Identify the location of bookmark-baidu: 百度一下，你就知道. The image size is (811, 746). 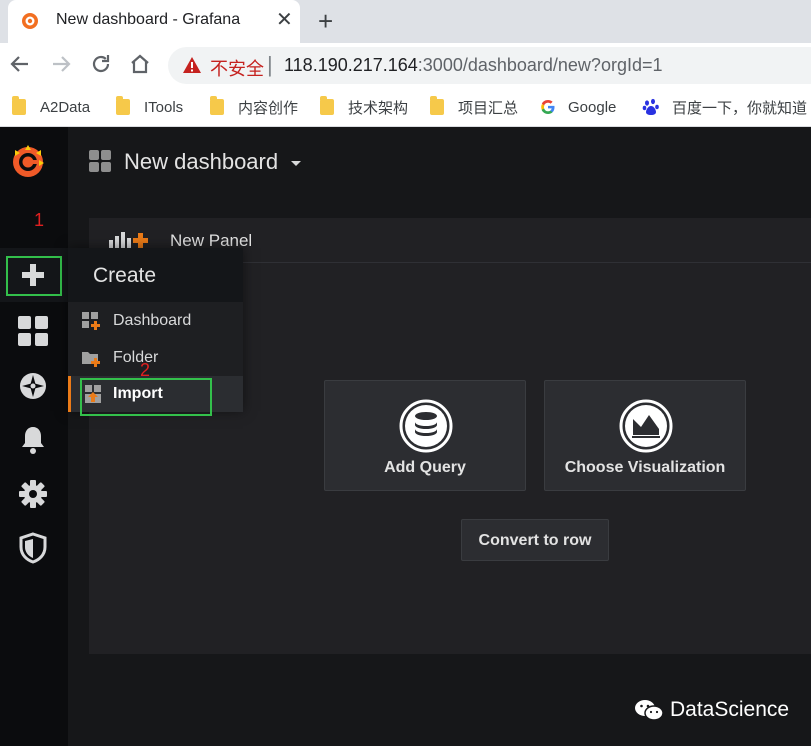
(724, 107).